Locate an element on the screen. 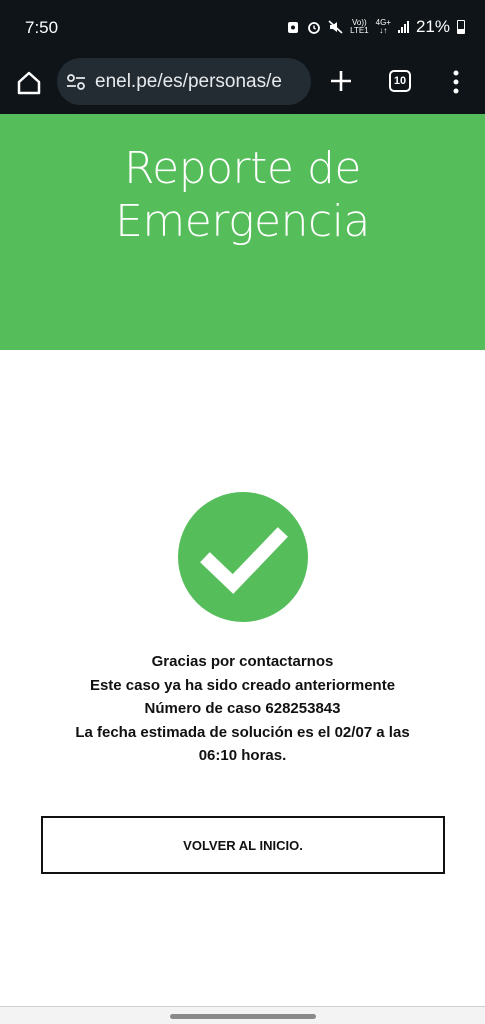 Image resolution: width=485 pixels, height=1024 pixels. gesture-handle is located at coordinates (243, 1016).